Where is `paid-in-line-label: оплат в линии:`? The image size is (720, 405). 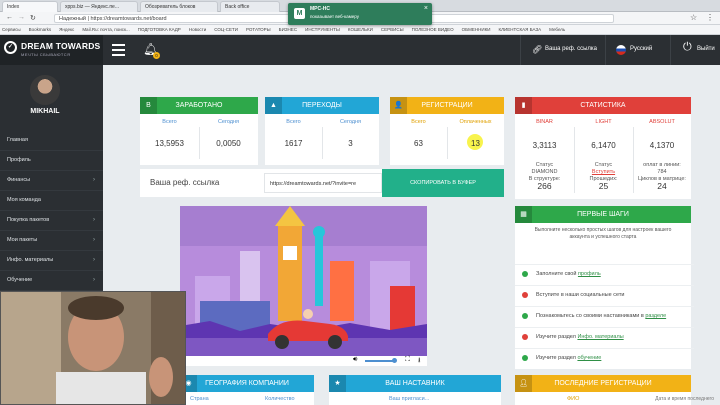 paid-in-line-label: оплат в линии: is located at coordinates (662, 165).